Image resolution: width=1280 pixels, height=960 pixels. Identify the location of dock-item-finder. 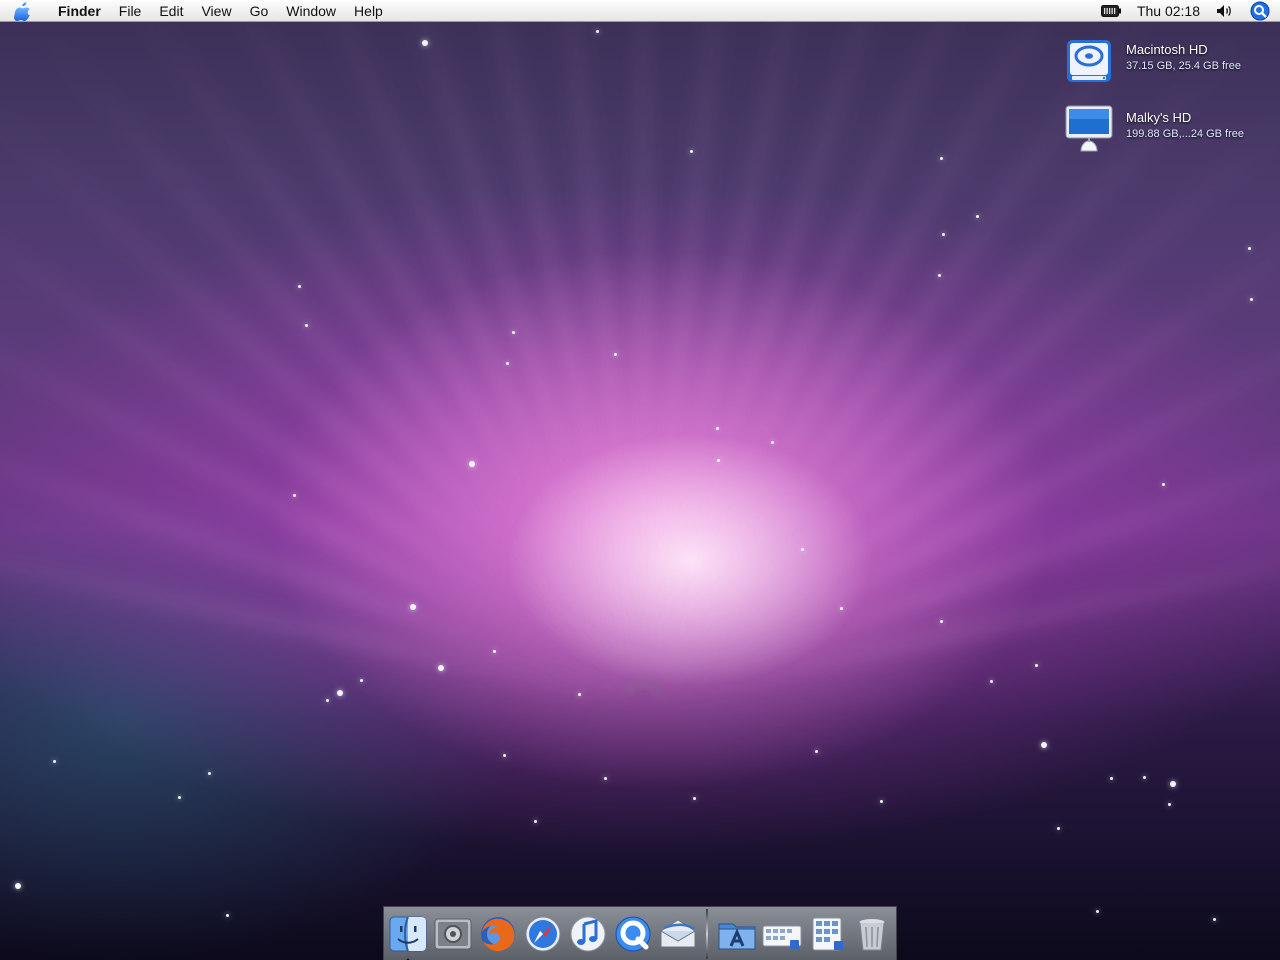
(409, 936).